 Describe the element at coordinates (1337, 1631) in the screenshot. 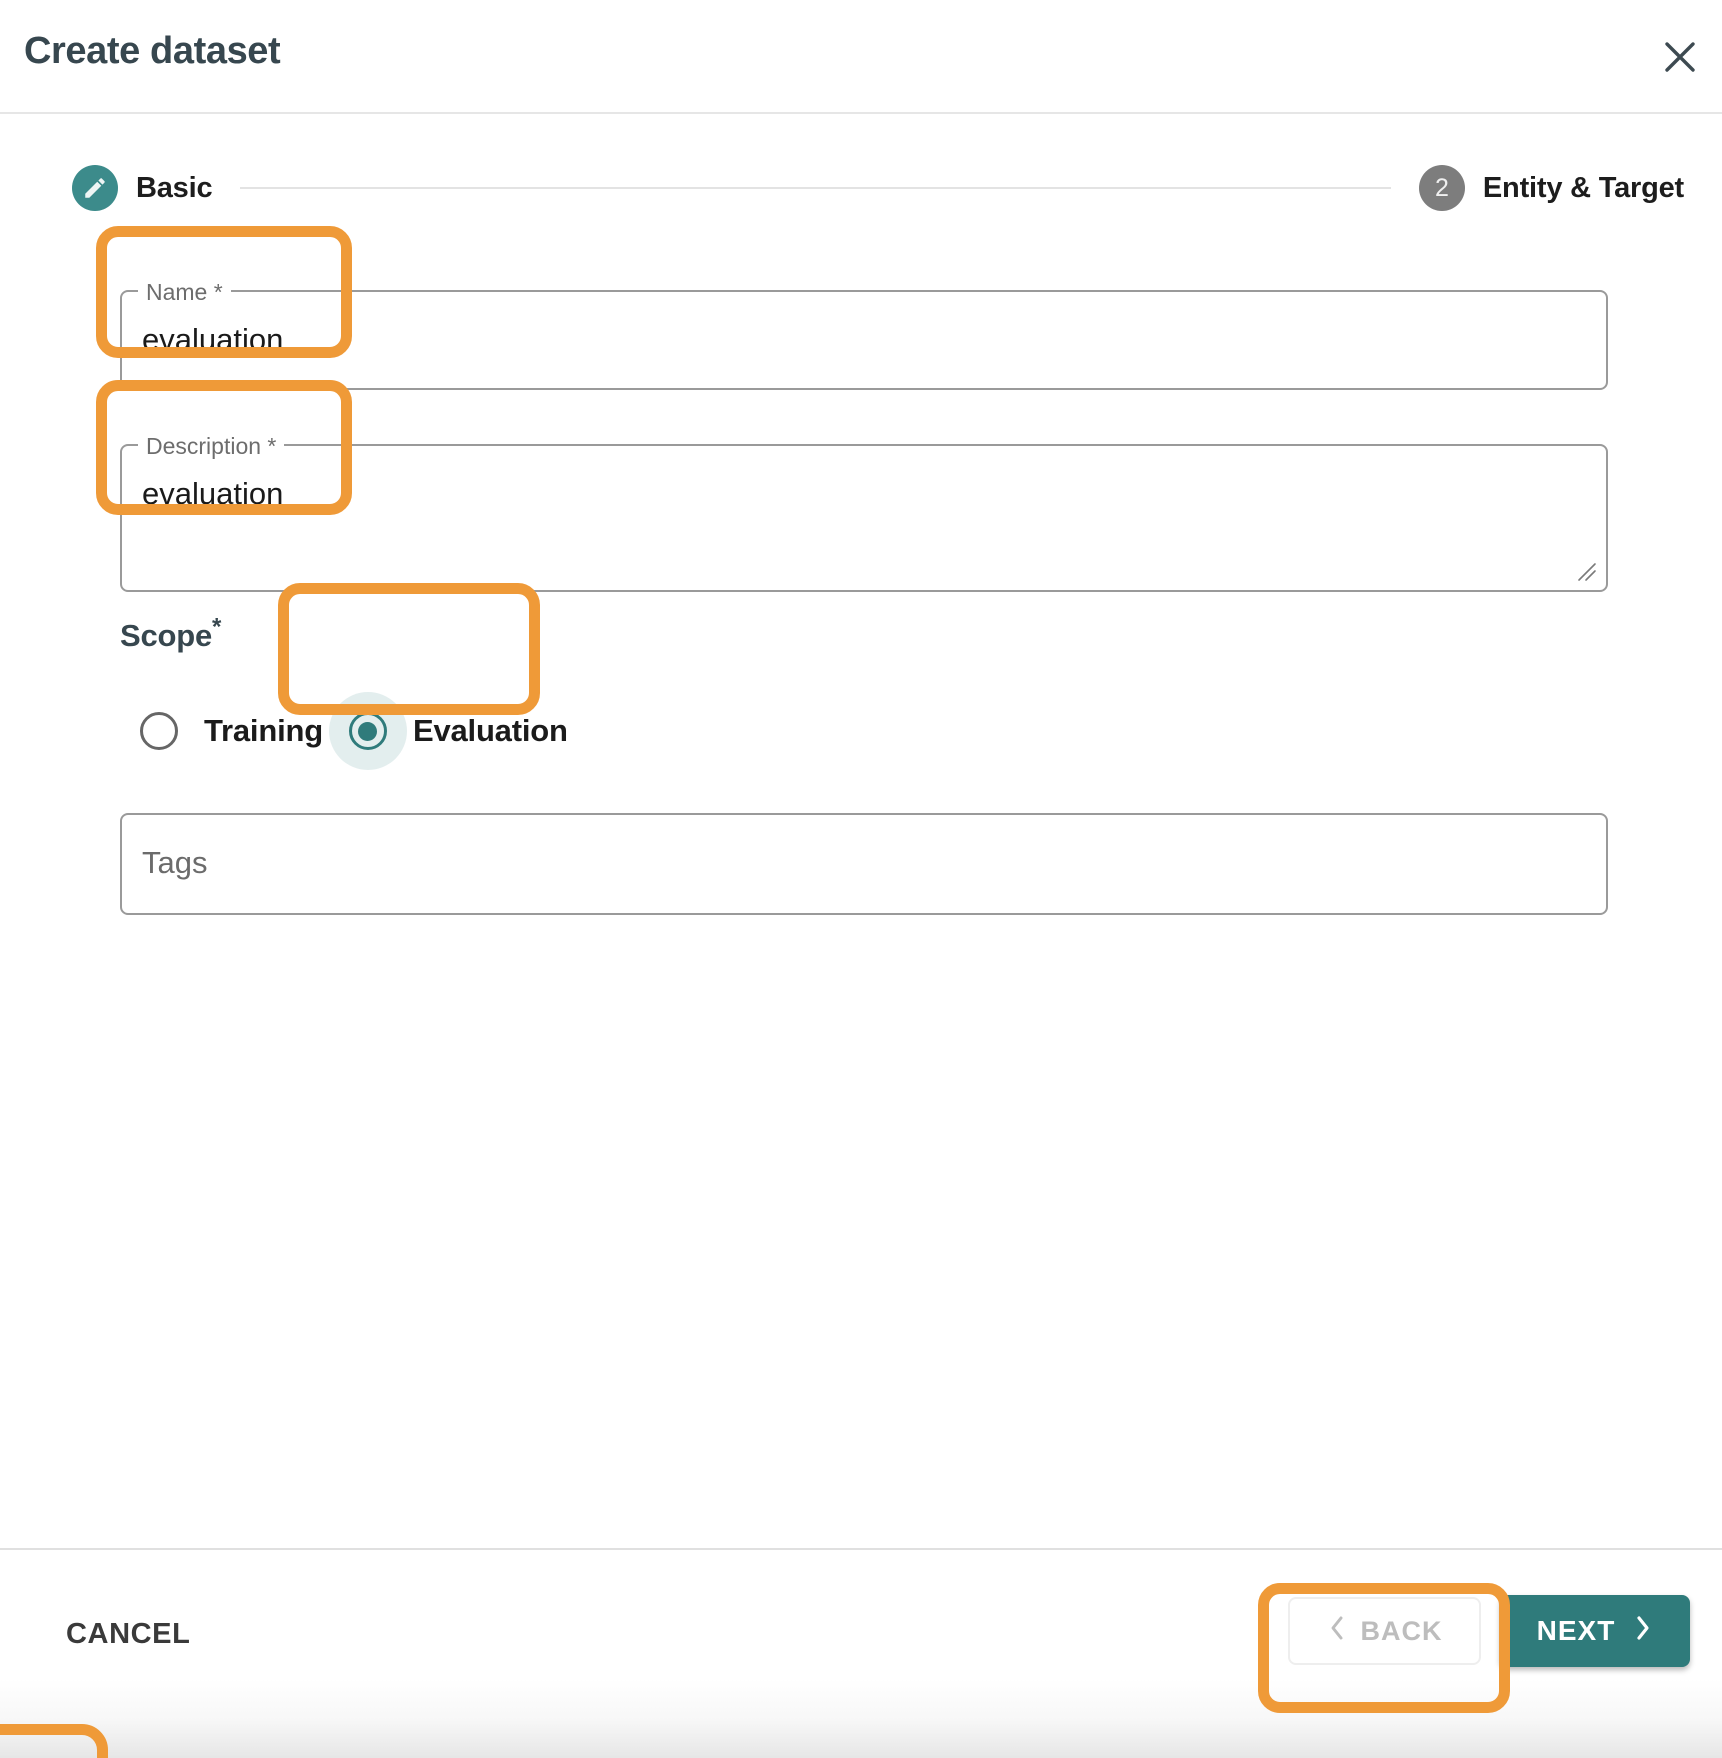

I see `chevron-left-icon` at that location.